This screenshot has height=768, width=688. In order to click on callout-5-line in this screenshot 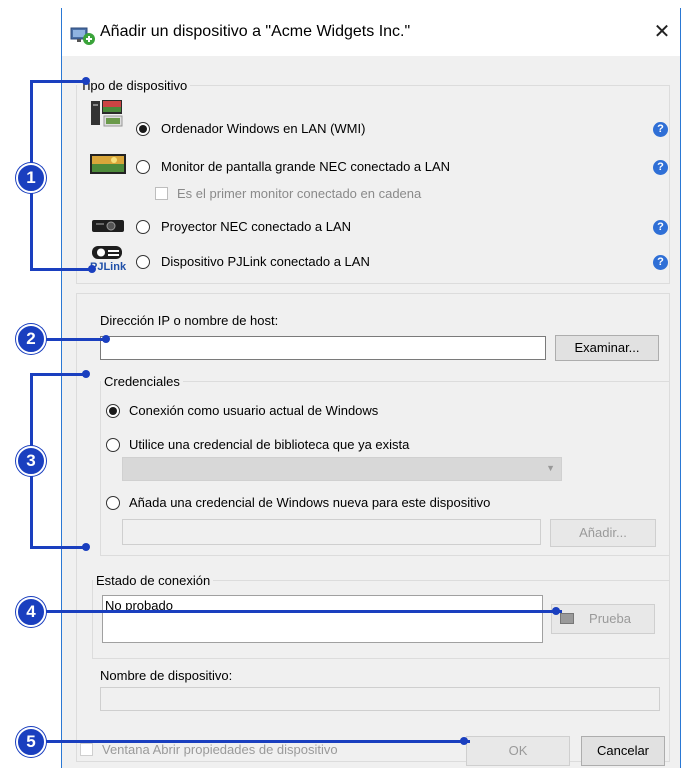, I will do `click(250, 741)`.